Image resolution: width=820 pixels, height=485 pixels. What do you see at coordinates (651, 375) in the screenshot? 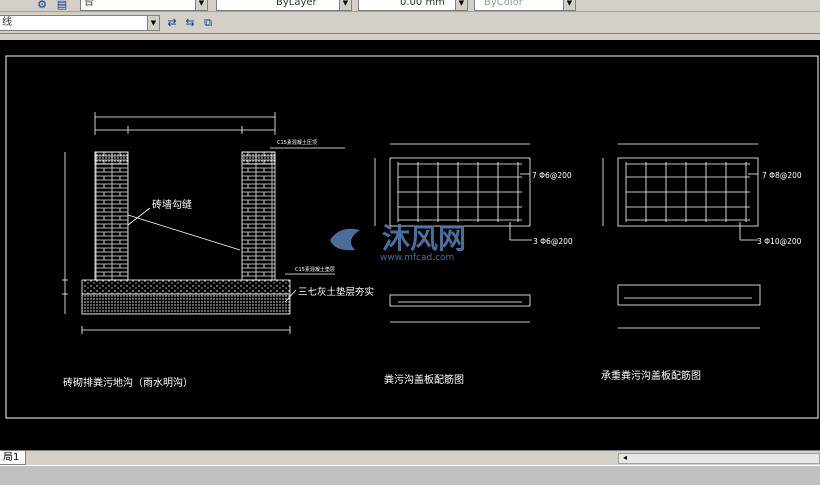
I see `right-title: 承重粪污沟盖板配筋图` at bounding box center [651, 375].